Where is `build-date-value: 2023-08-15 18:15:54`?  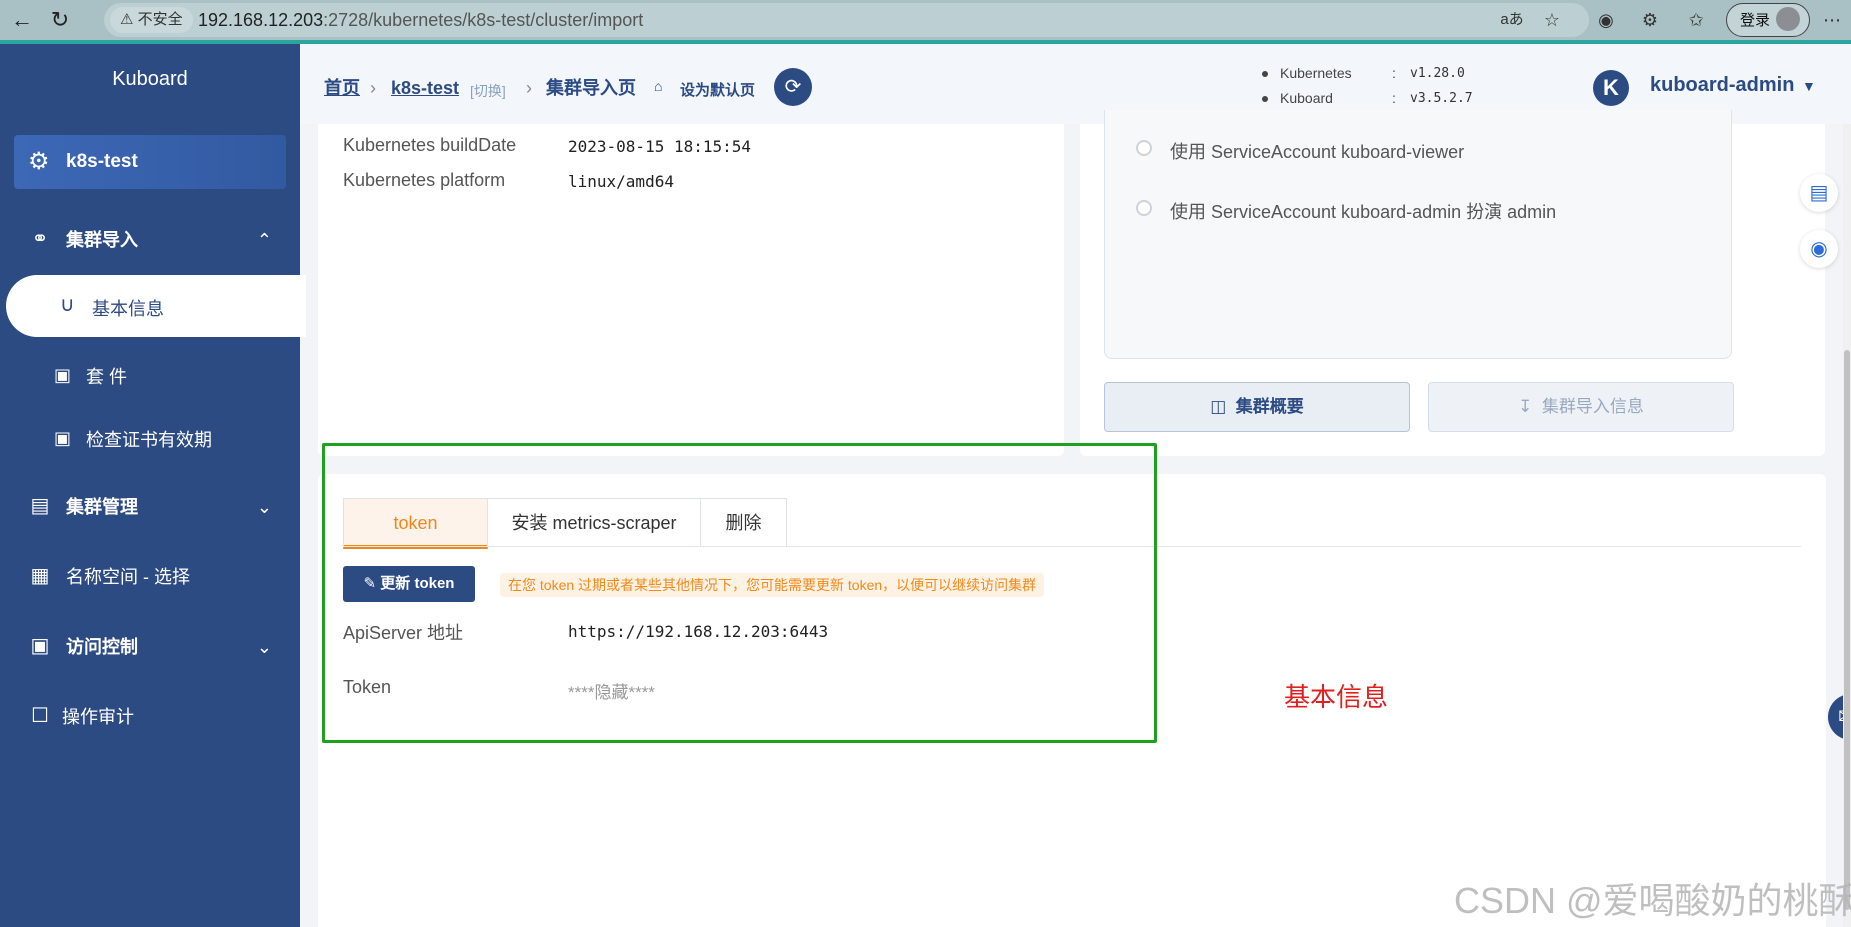 build-date-value: 2023-08-15 18:15:54 is located at coordinates (660, 146).